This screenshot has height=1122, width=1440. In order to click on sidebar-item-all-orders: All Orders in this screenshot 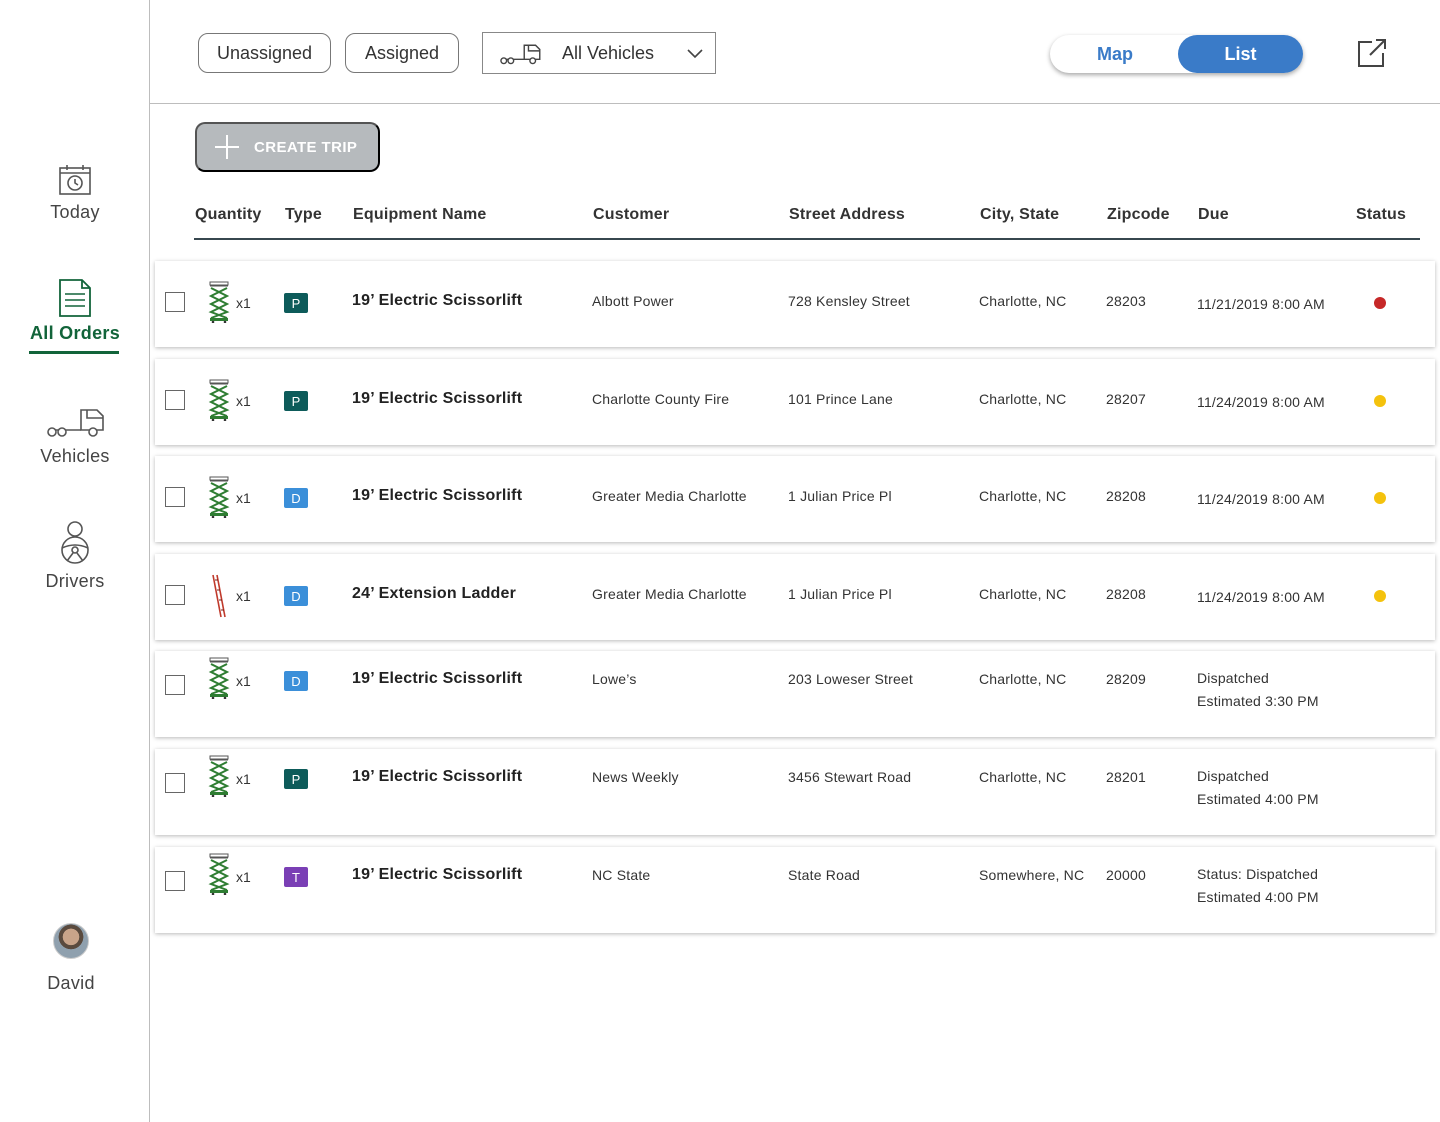, I will do `click(75, 311)`.